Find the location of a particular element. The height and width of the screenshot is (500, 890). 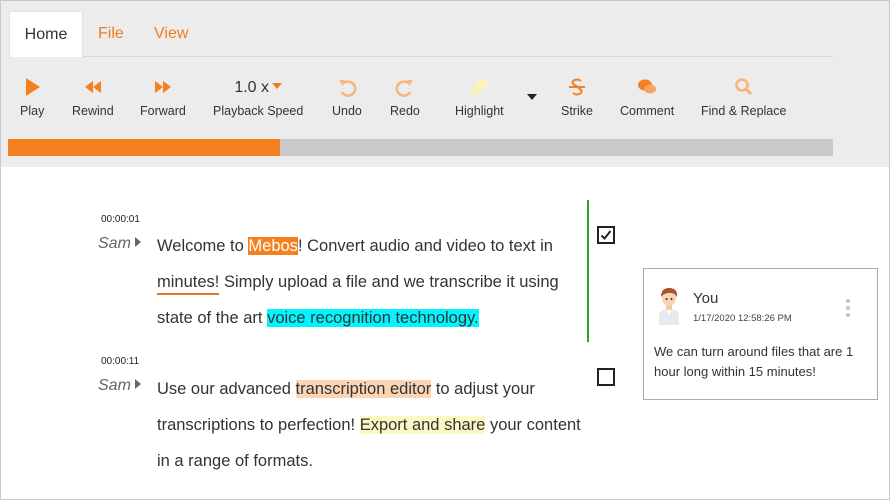

comment-icon is located at coordinates (647, 87).